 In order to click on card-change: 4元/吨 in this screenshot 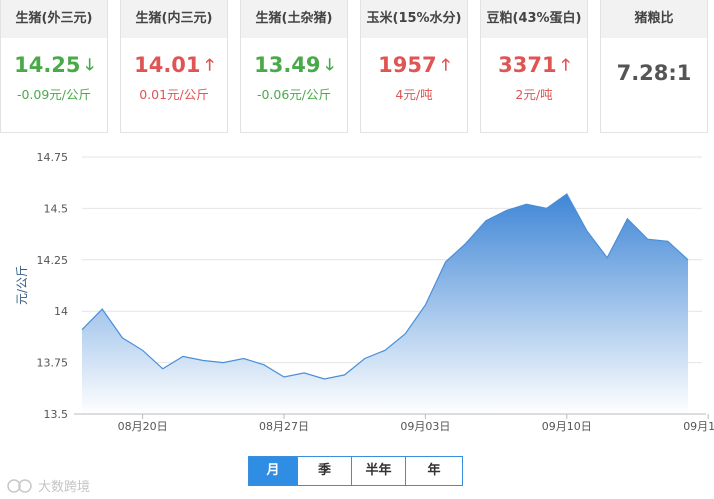, I will do `click(414, 94)`.